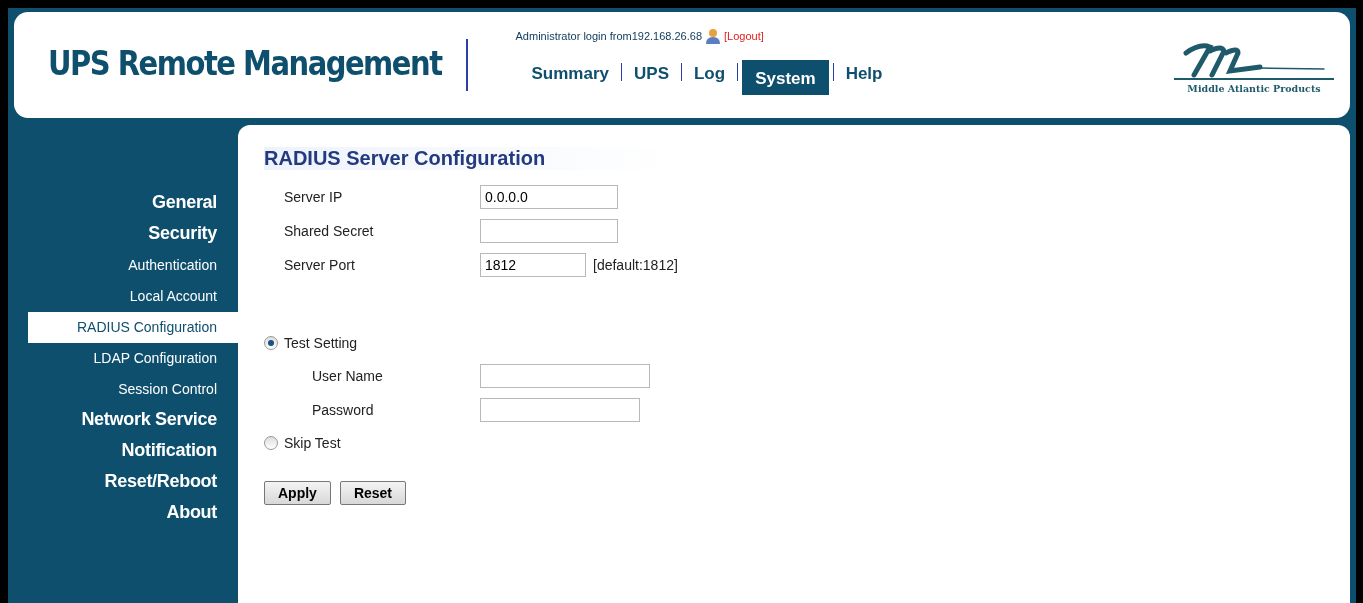  What do you see at coordinates (744, 35) in the screenshot?
I see `logout-link: [Logout]` at bounding box center [744, 35].